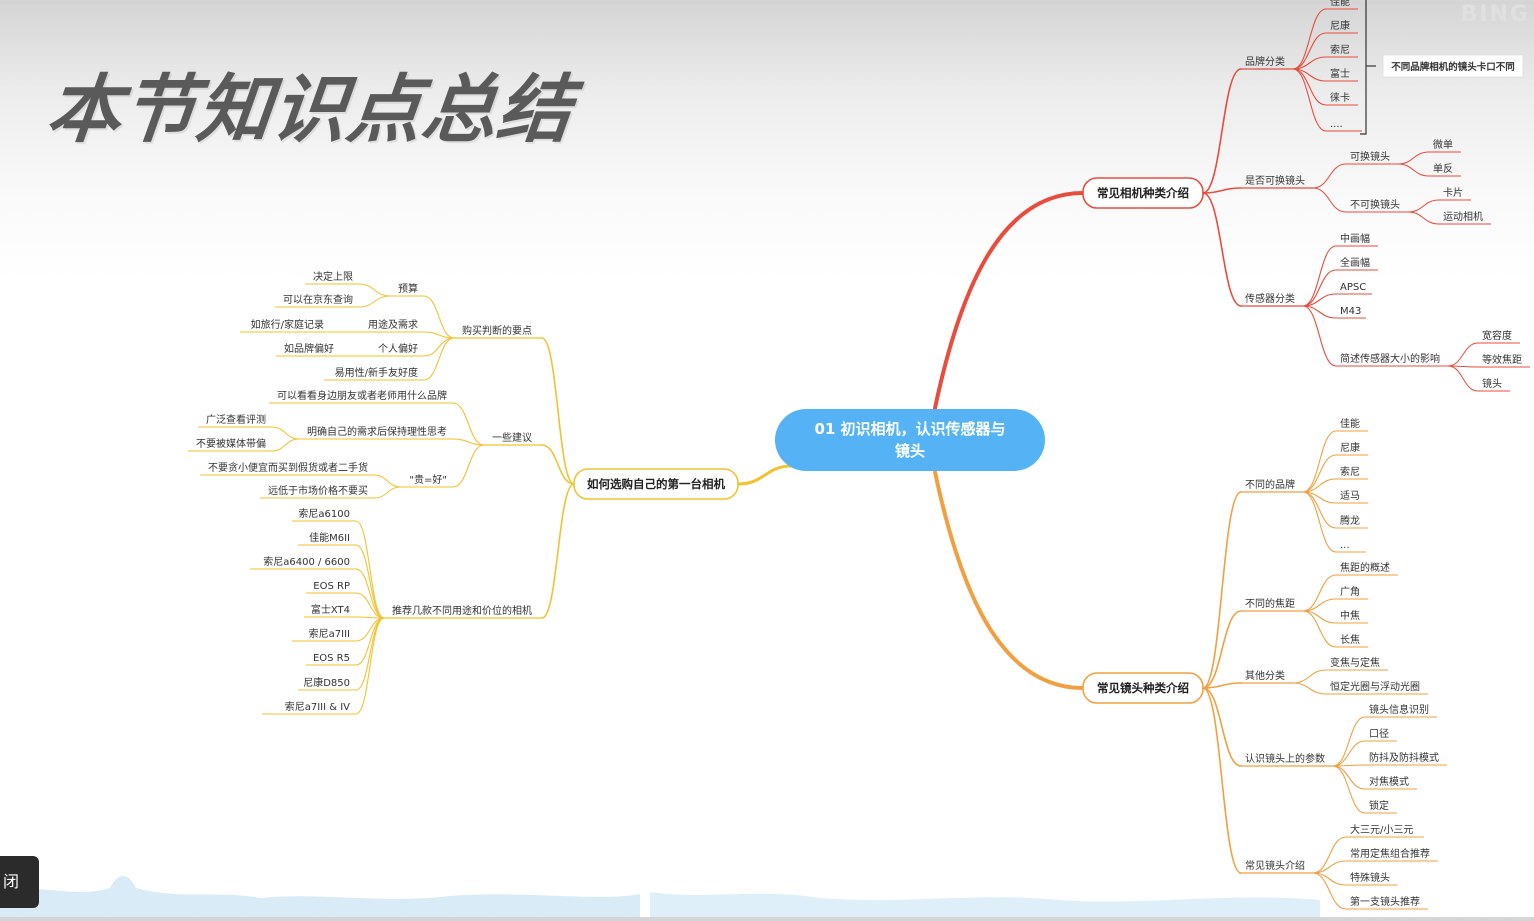 The image size is (1534, 921). What do you see at coordinates (1350, 592) in the screenshot?
I see `node-l3: 广角` at bounding box center [1350, 592].